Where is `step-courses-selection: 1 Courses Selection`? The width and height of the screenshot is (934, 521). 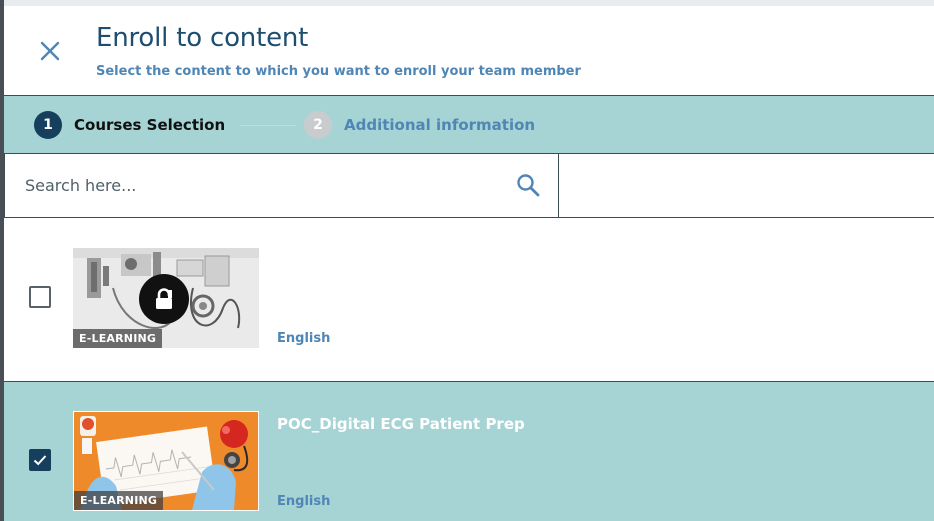 step-courses-selection: 1 Courses Selection is located at coordinates (129, 125).